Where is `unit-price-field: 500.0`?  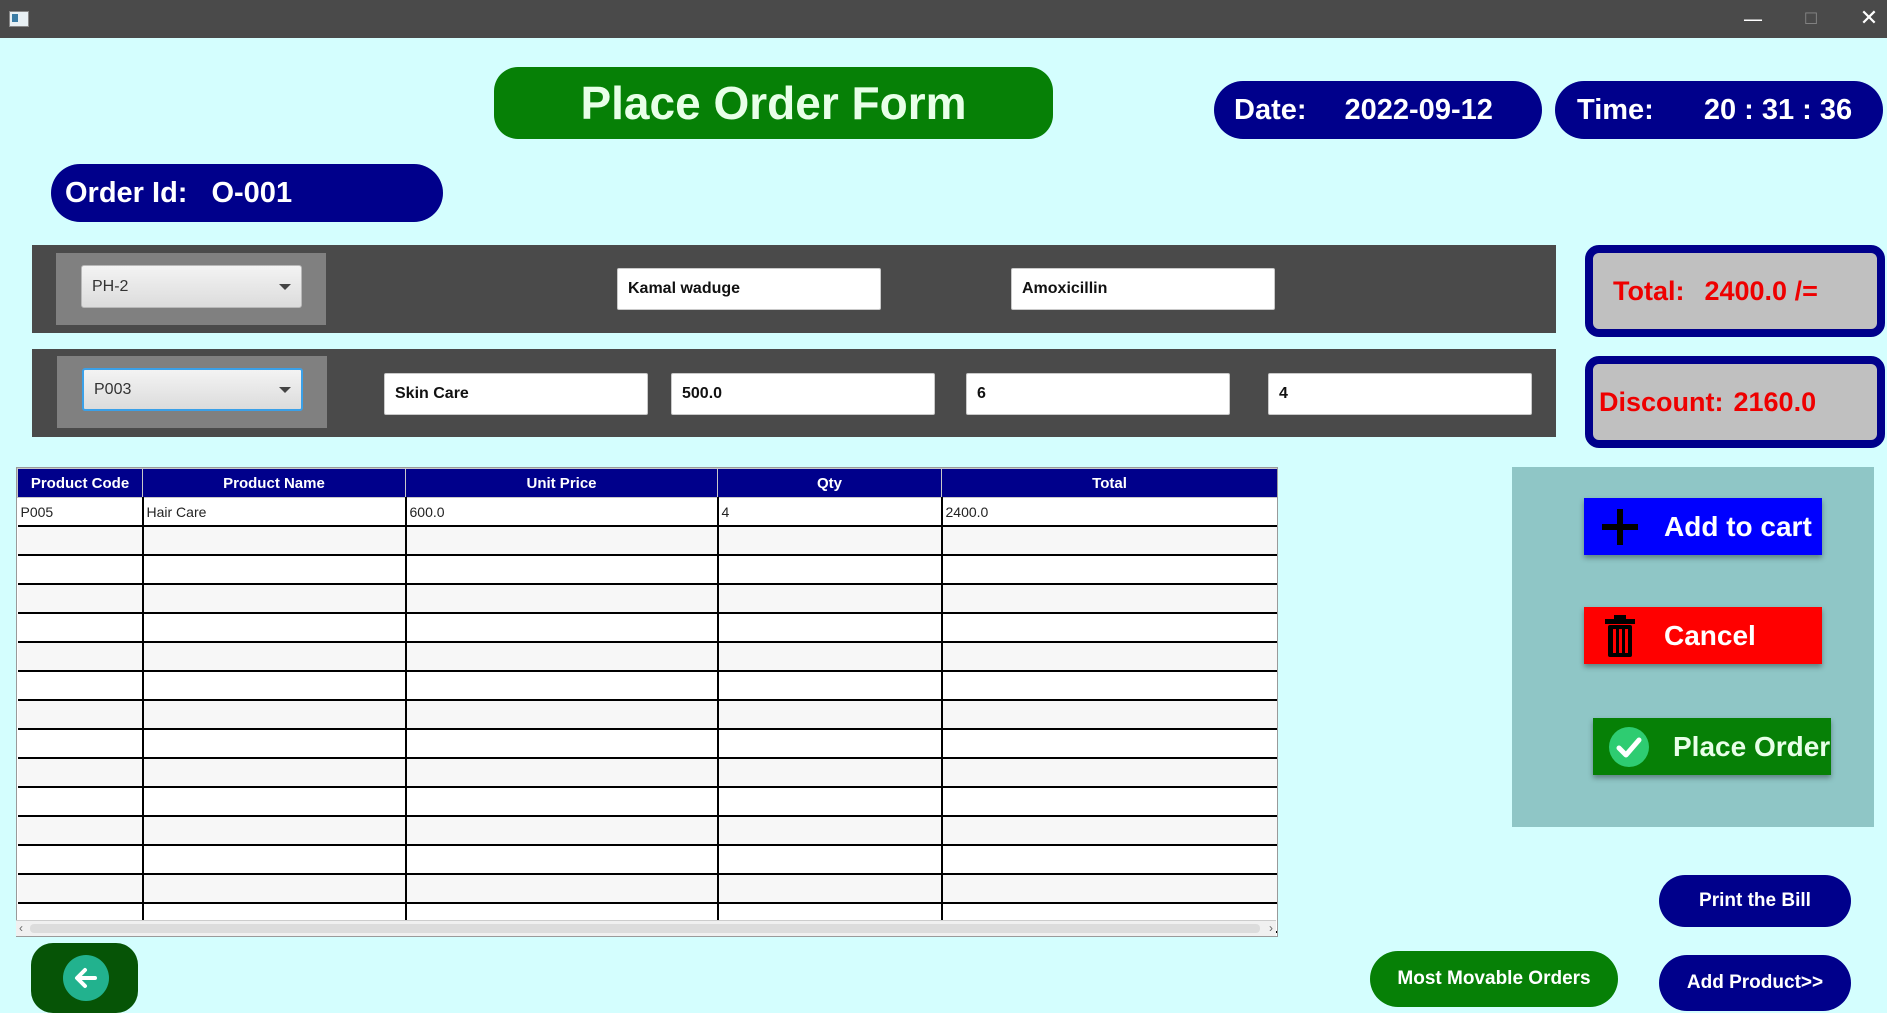
unit-price-field: 500.0 is located at coordinates (803, 394).